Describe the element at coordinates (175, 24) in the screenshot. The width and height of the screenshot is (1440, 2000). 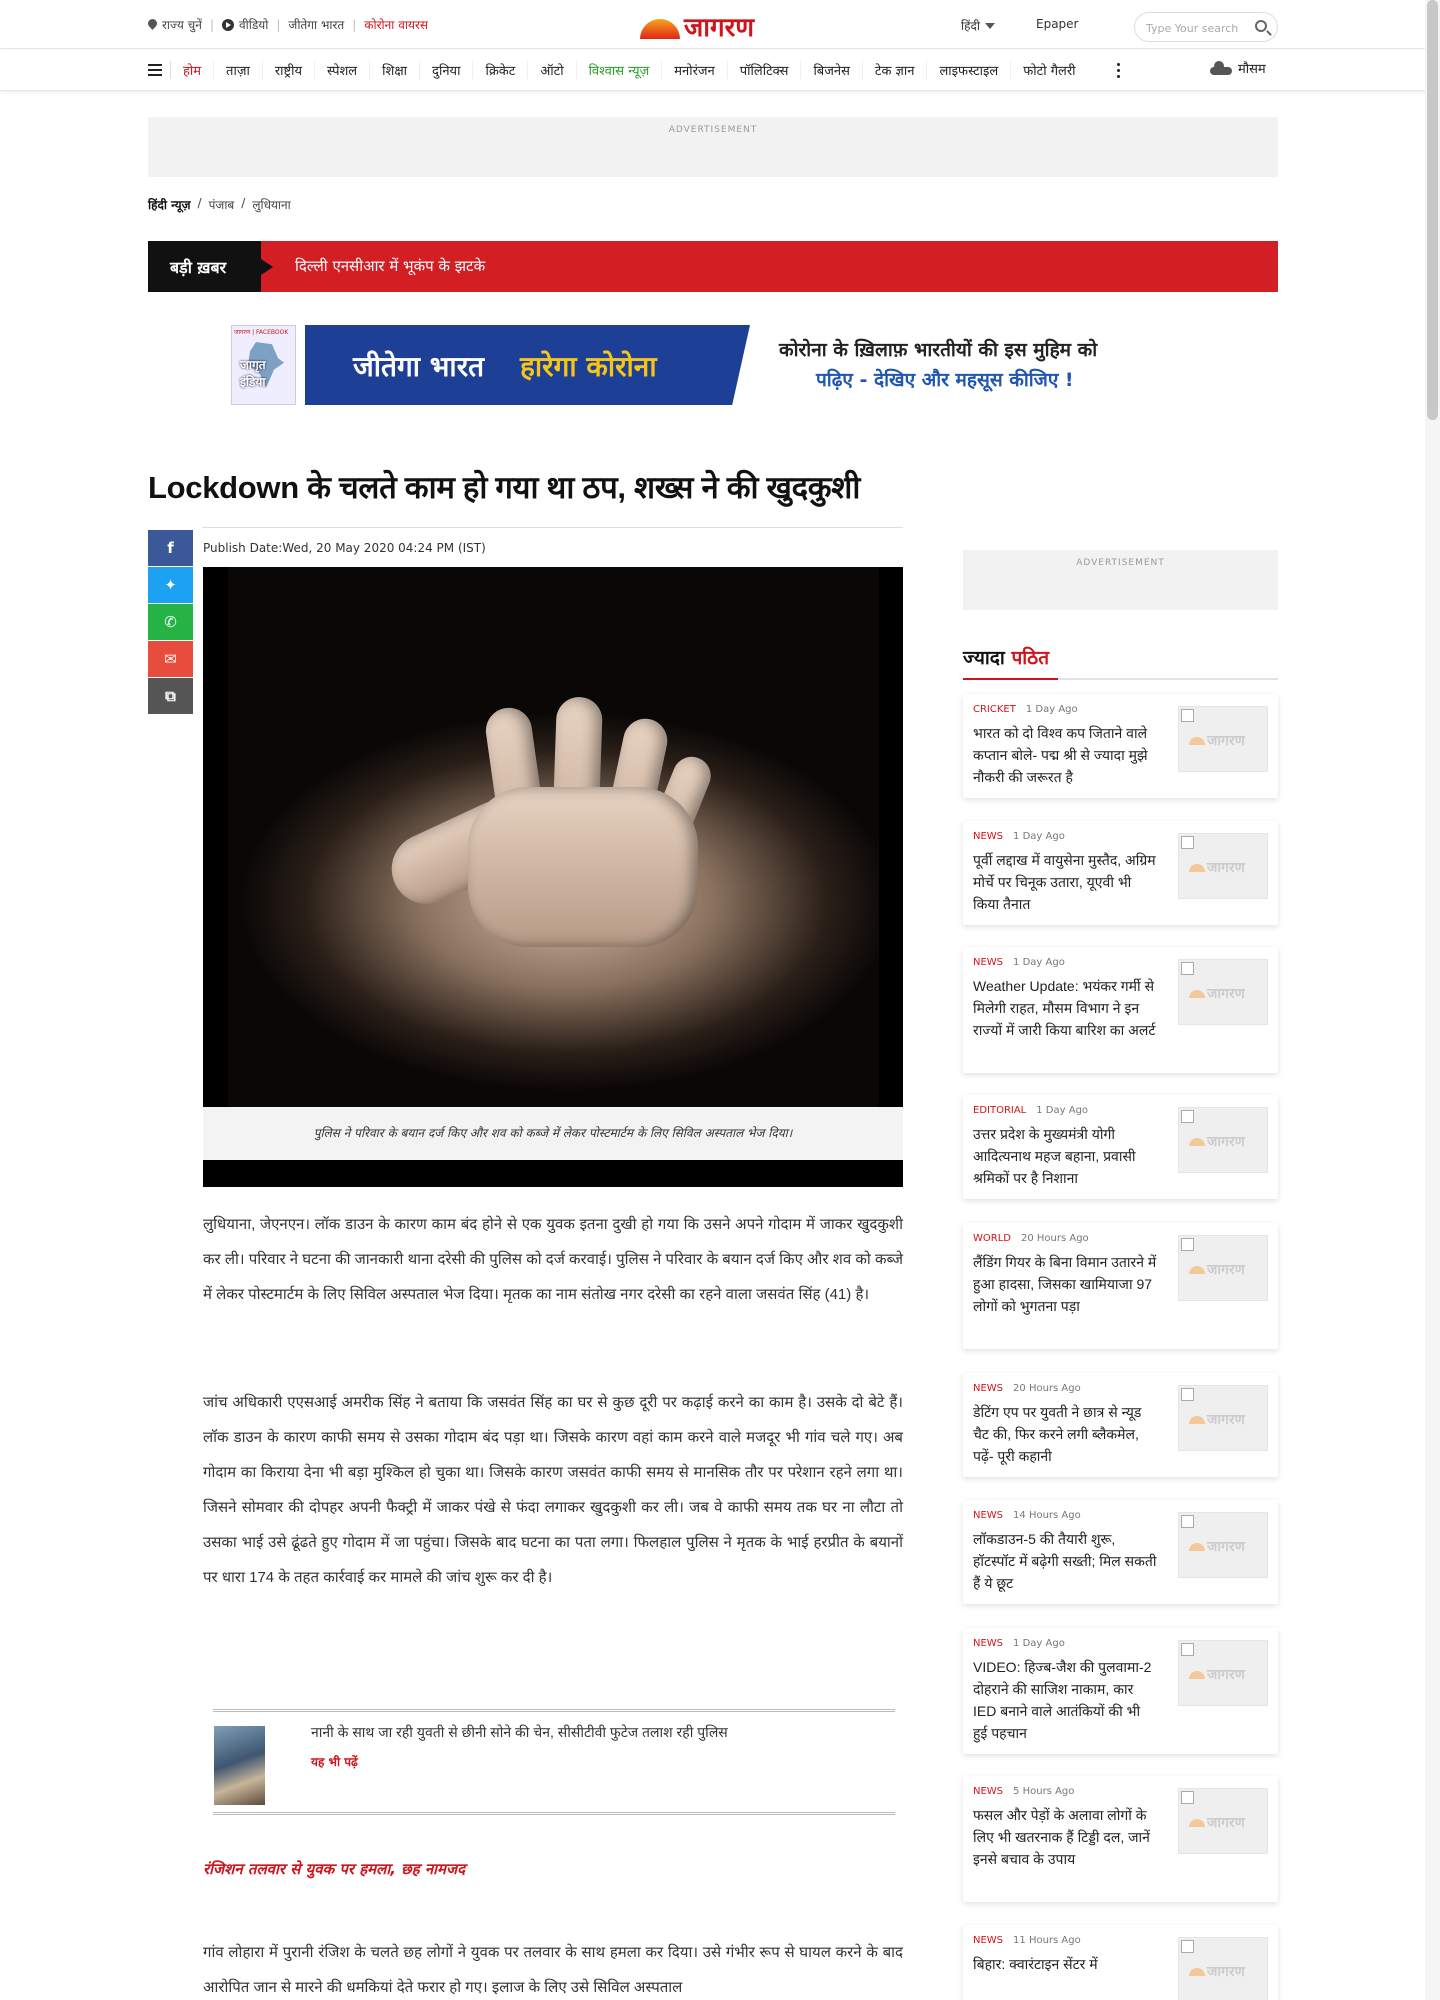
I see `state-select-link: राज्य चुनें` at that location.